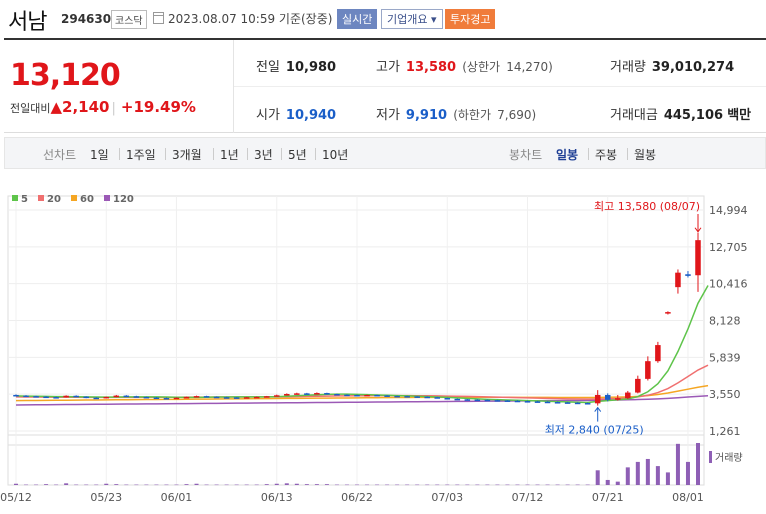 The height and width of the screenshot is (514, 766). I want to click on quote-divider, so click(500, 86).